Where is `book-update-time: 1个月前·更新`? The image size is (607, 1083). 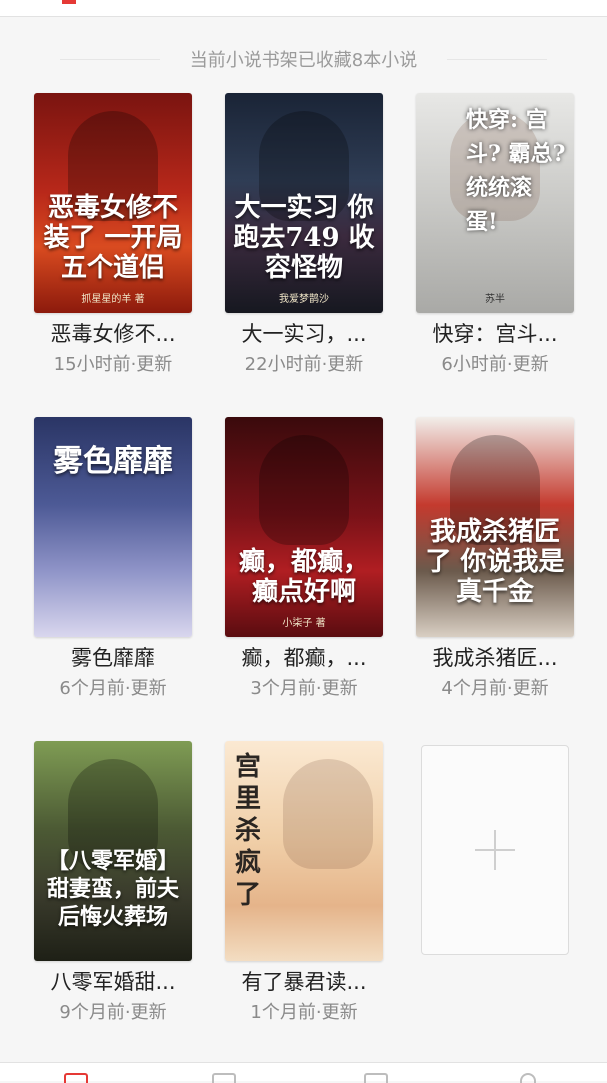 book-update-time: 1个月前·更新 is located at coordinates (304, 1012).